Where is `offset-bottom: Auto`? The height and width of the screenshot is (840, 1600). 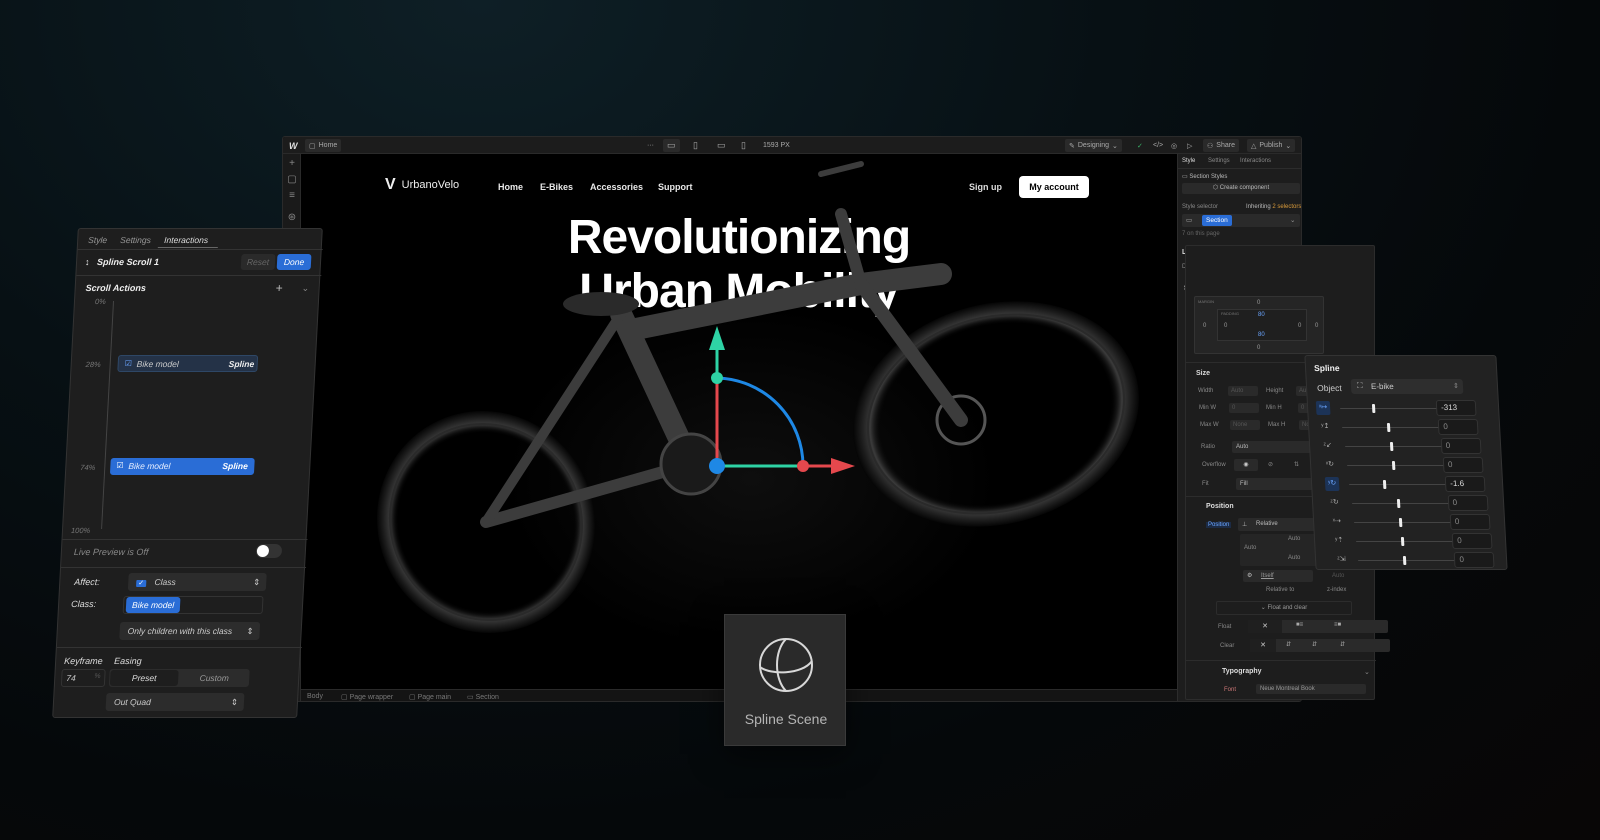 offset-bottom: Auto is located at coordinates (1294, 558).